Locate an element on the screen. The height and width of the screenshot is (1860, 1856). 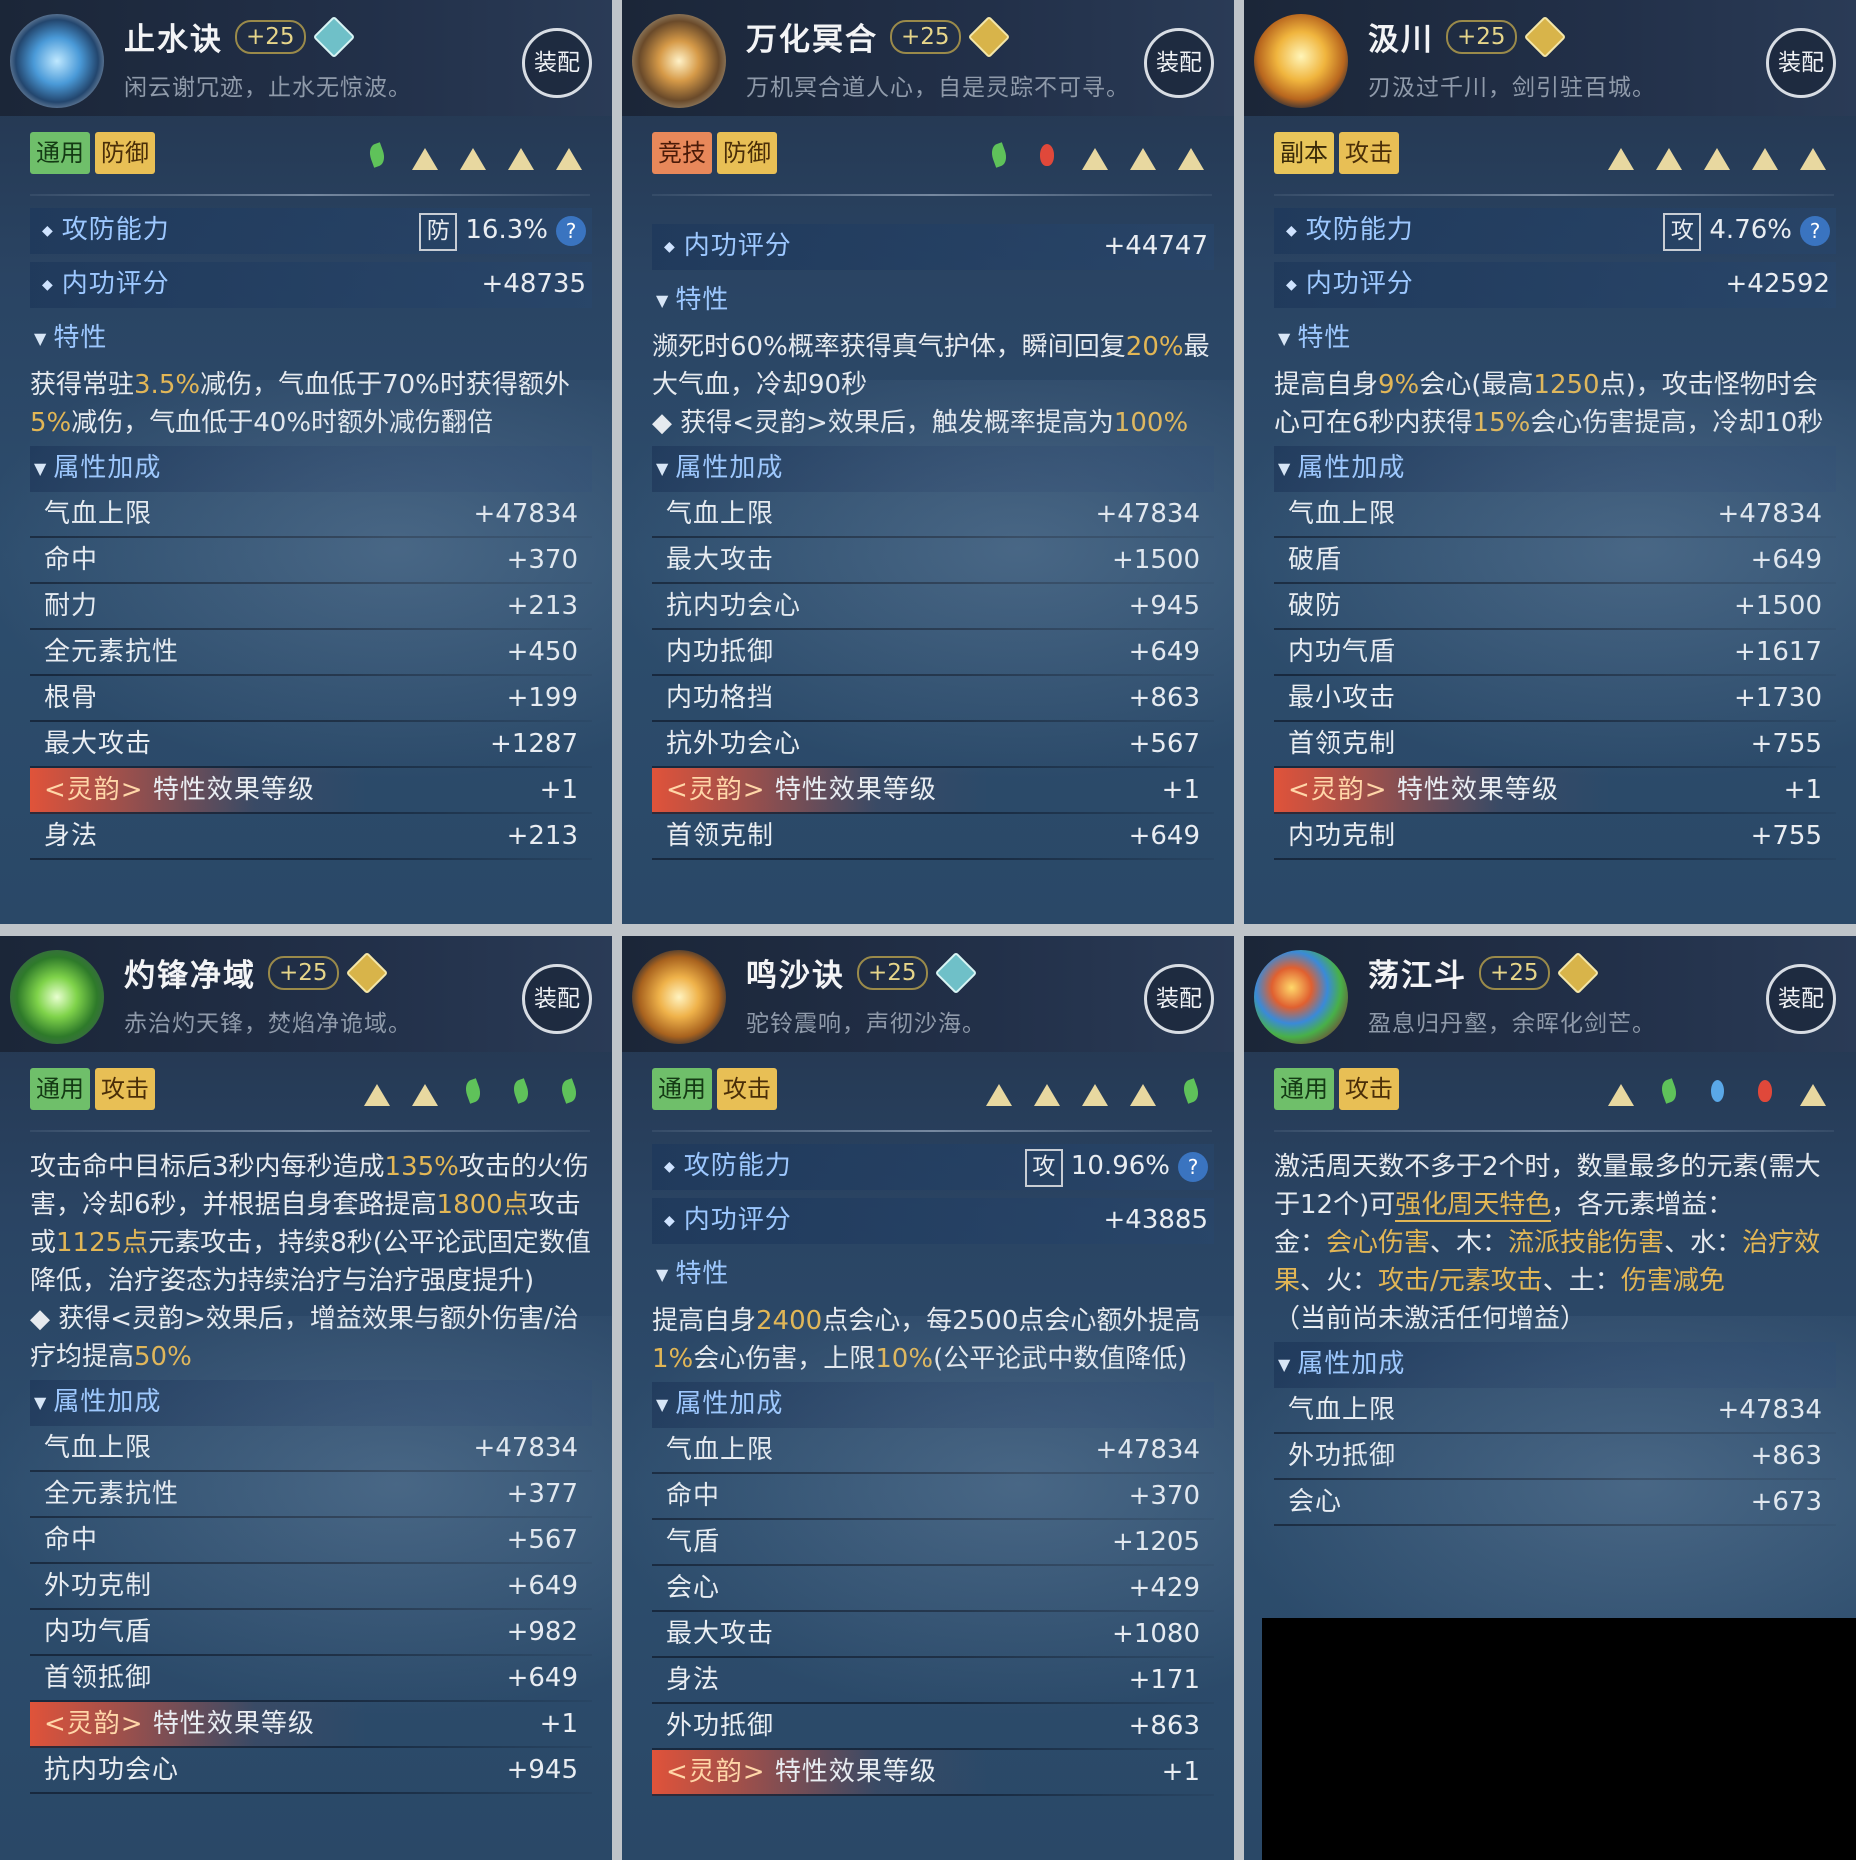
trait-text: 、木： is located at coordinates (1469, 1243).